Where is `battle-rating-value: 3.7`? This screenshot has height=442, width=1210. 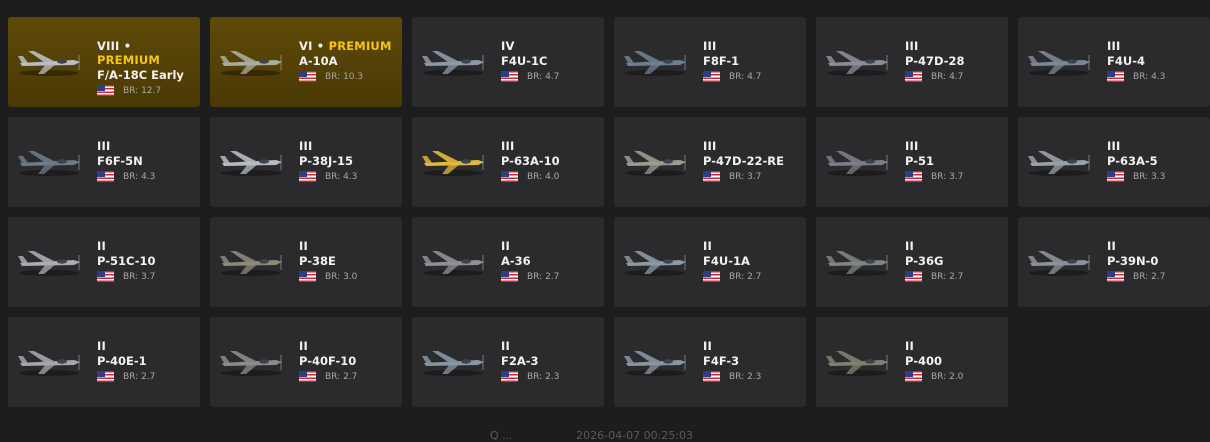
battle-rating-value: 3.7 is located at coordinates (148, 276).